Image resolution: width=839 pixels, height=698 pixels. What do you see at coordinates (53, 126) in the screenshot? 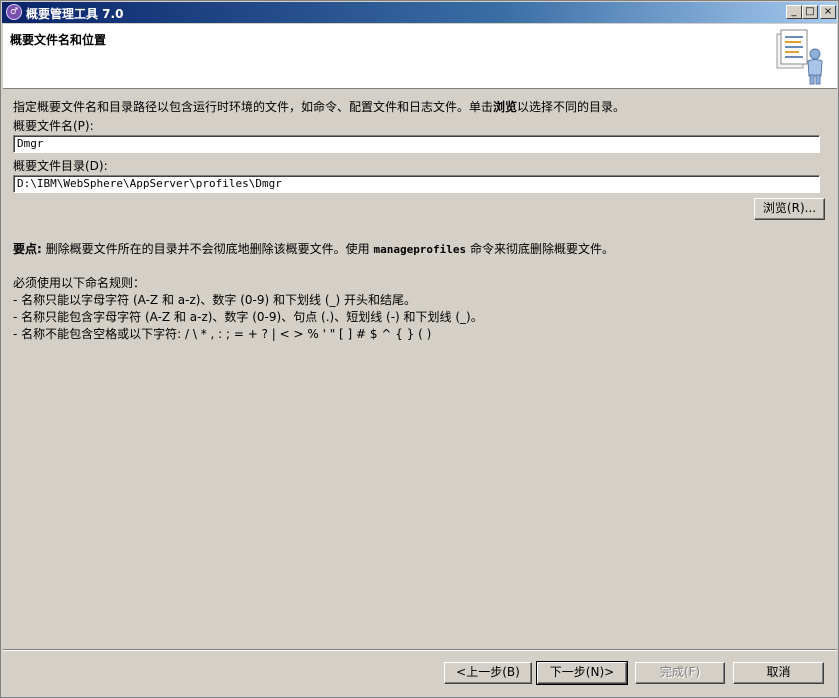
I see `profile-name-label: 概要文件名(P):` at bounding box center [53, 126].